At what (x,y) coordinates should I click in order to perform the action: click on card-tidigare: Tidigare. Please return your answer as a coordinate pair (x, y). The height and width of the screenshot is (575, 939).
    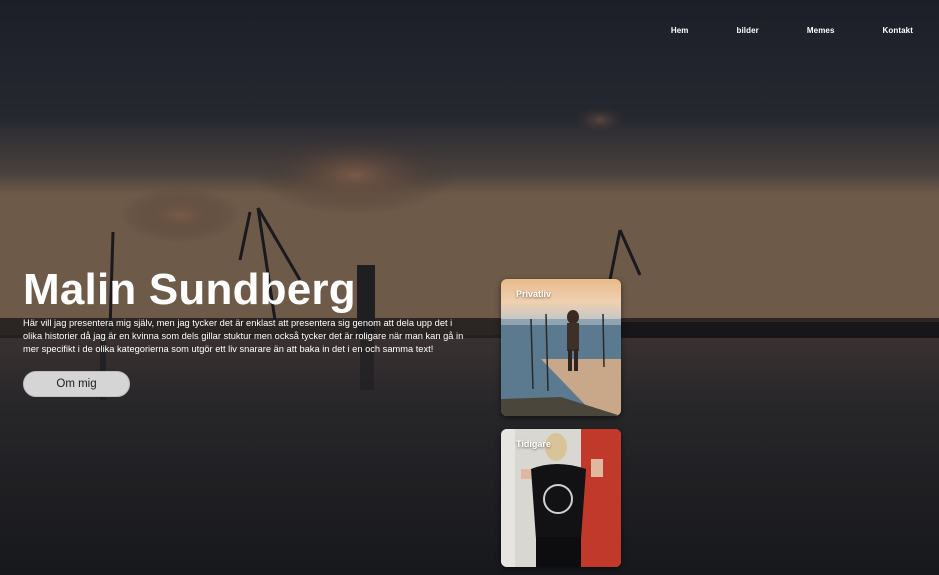
    Looking at the image, I should click on (561, 498).